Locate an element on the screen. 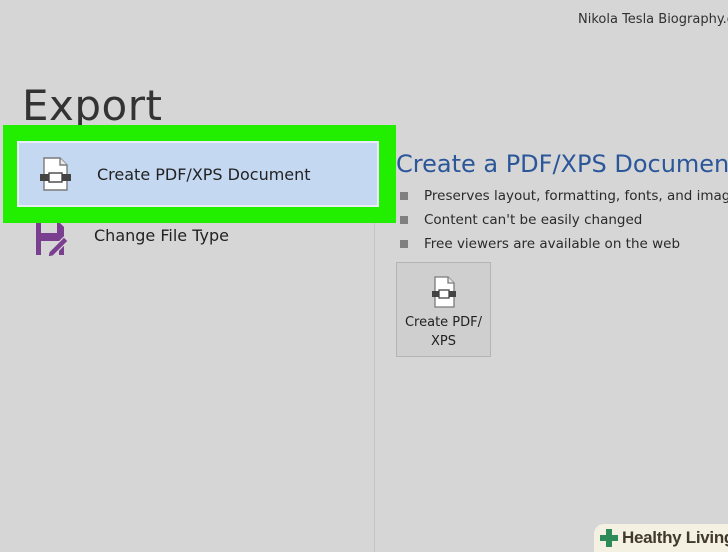 The width and height of the screenshot is (728, 552). create-pdf-xps-button: Create PDF/ XPS is located at coordinates (443, 309).